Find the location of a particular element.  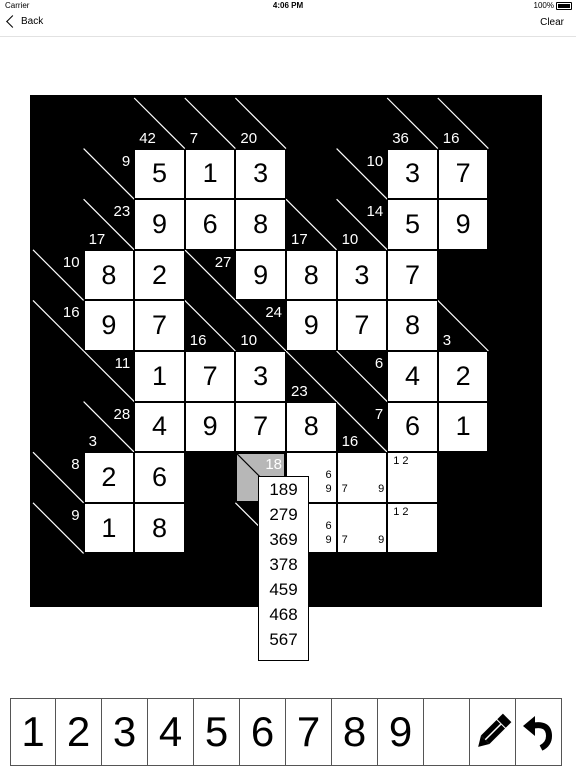

status-bar: Carrier 4:06 PM 100% is located at coordinates (288, 6).